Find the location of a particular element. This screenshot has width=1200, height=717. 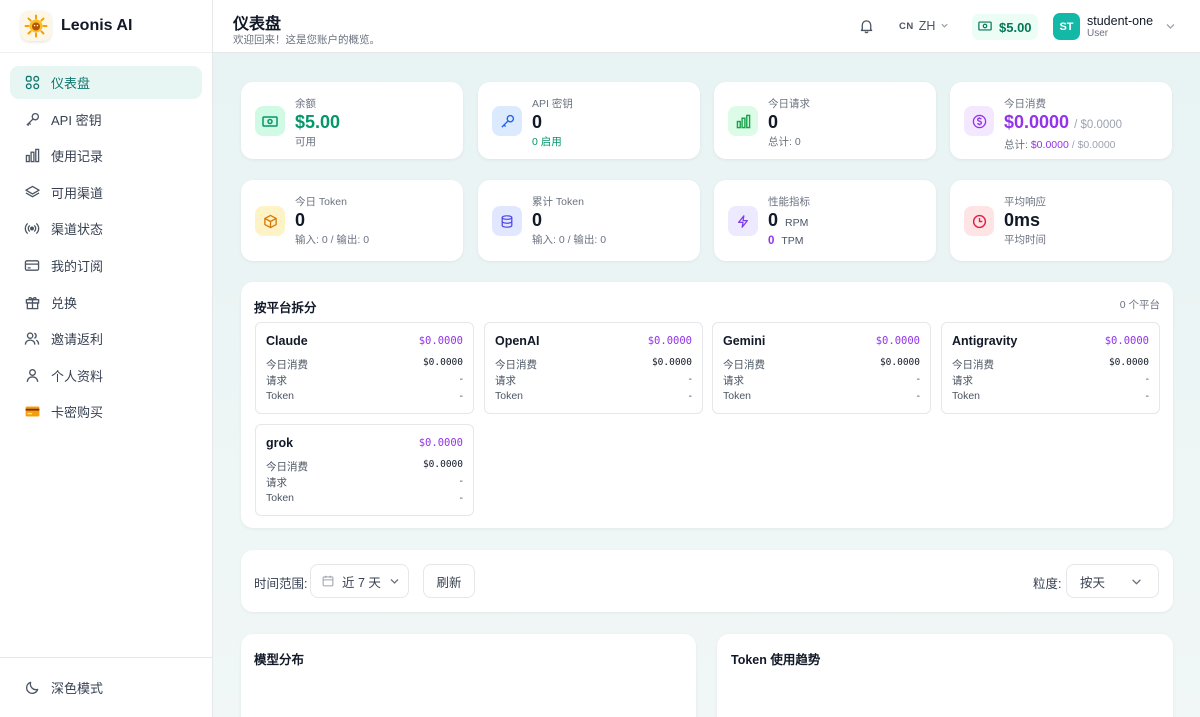

stat-label: 今日请求 is located at coordinates (789, 104).